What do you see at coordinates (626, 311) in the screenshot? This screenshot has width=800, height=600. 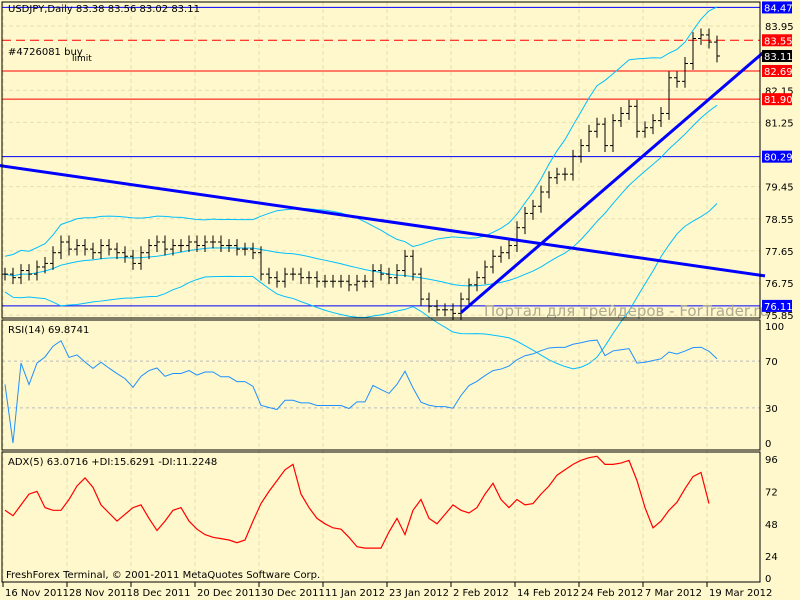 I see `watermark: Портал для трейдеров - ForTrader.ru` at bounding box center [626, 311].